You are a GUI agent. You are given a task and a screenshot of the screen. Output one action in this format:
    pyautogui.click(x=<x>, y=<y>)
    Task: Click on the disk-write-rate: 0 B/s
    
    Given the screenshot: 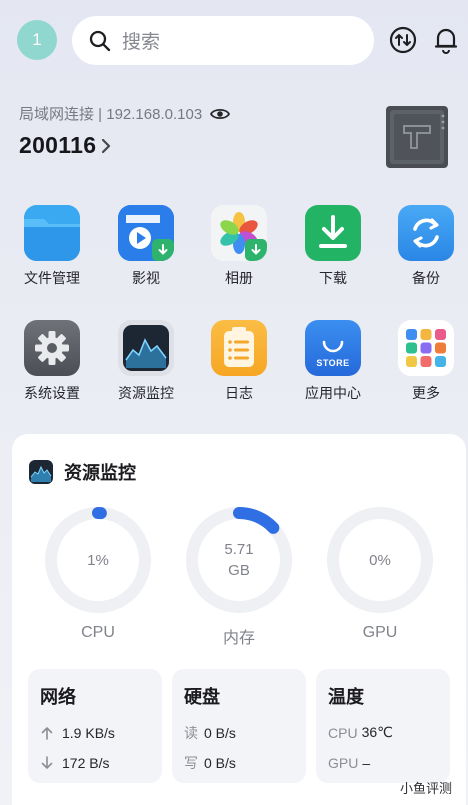 What is the action you would take?
    pyautogui.click(x=220, y=762)
    